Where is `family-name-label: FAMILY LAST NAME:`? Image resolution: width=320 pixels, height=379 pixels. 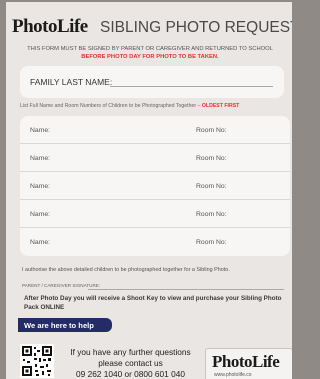
family-name-label: FAMILY LAST NAME: is located at coordinates (71, 82).